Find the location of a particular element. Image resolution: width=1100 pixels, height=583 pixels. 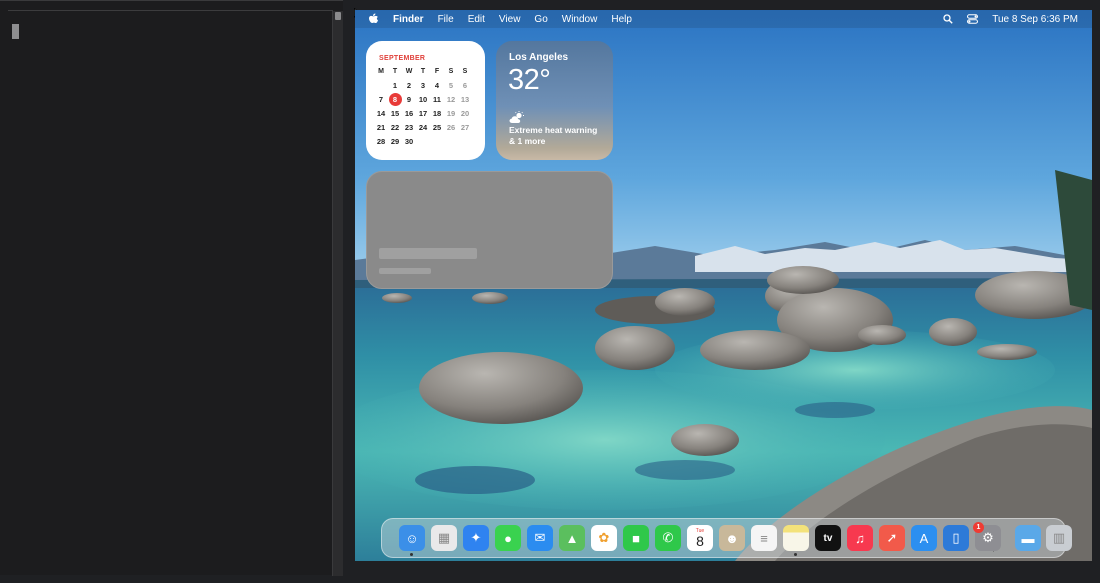

calendar-day: 19 is located at coordinates (451, 113).